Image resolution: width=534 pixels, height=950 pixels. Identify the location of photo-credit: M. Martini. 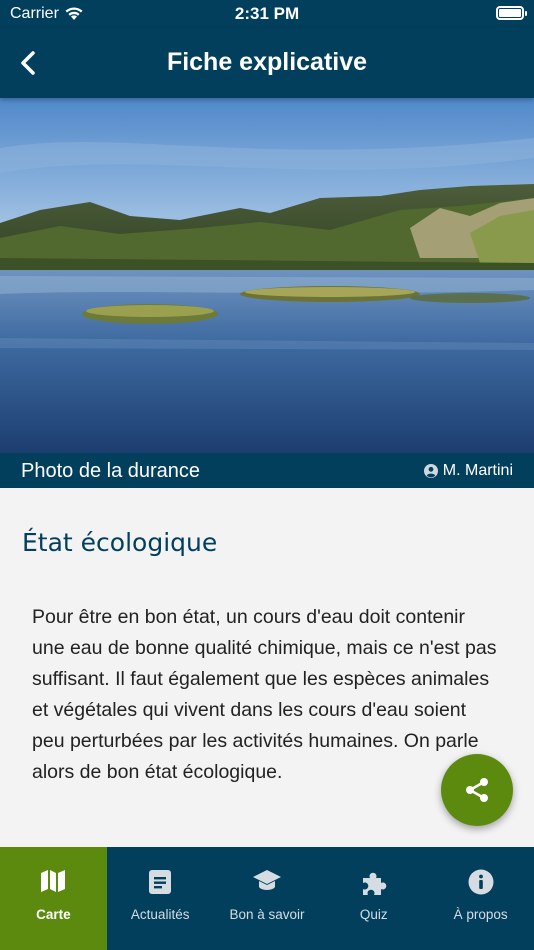
(468, 471).